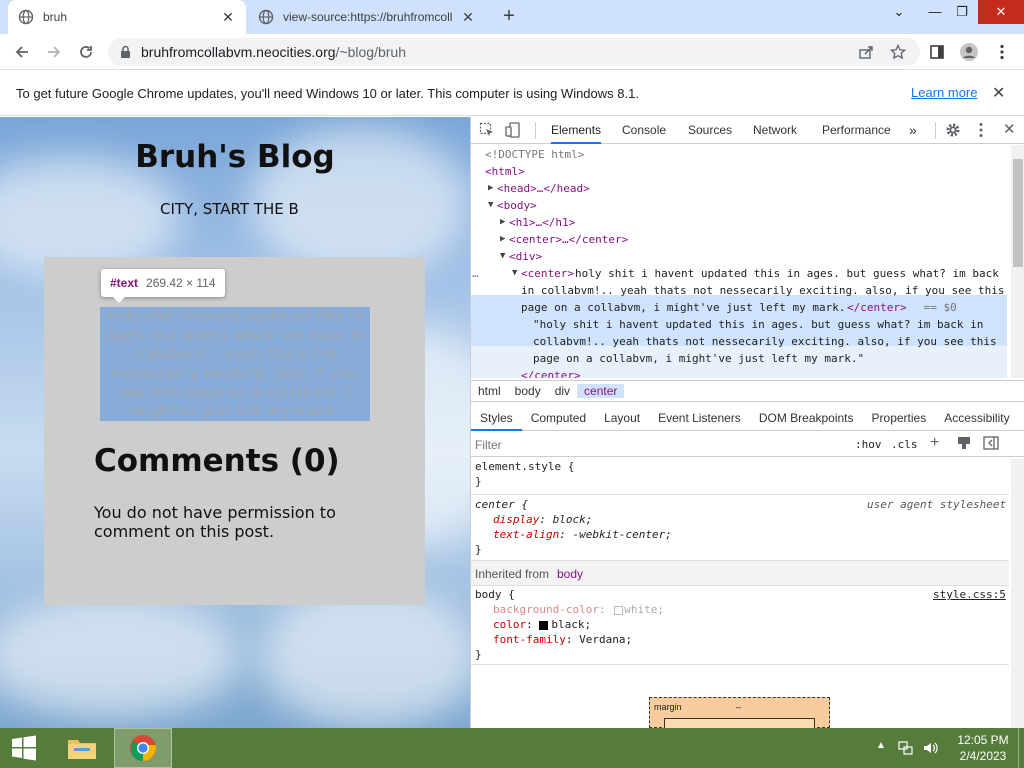 This screenshot has height=768, width=1024. Describe the element at coordinates (489, 391) in the screenshot. I see `breadcrumb-html: html` at that location.